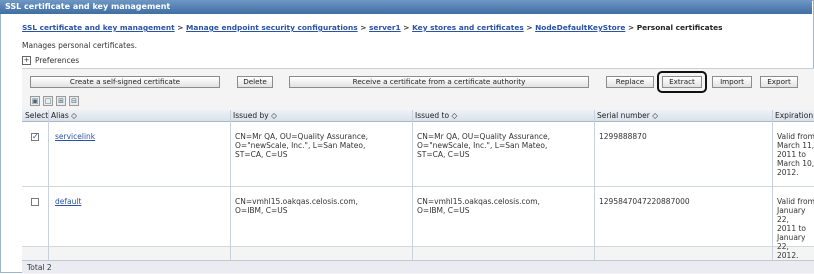 This screenshot has width=814, height=274. What do you see at coordinates (98, 27) in the screenshot?
I see `breadcrumb-link-ssl: SSL certificate and key management` at bounding box center [98, 27].